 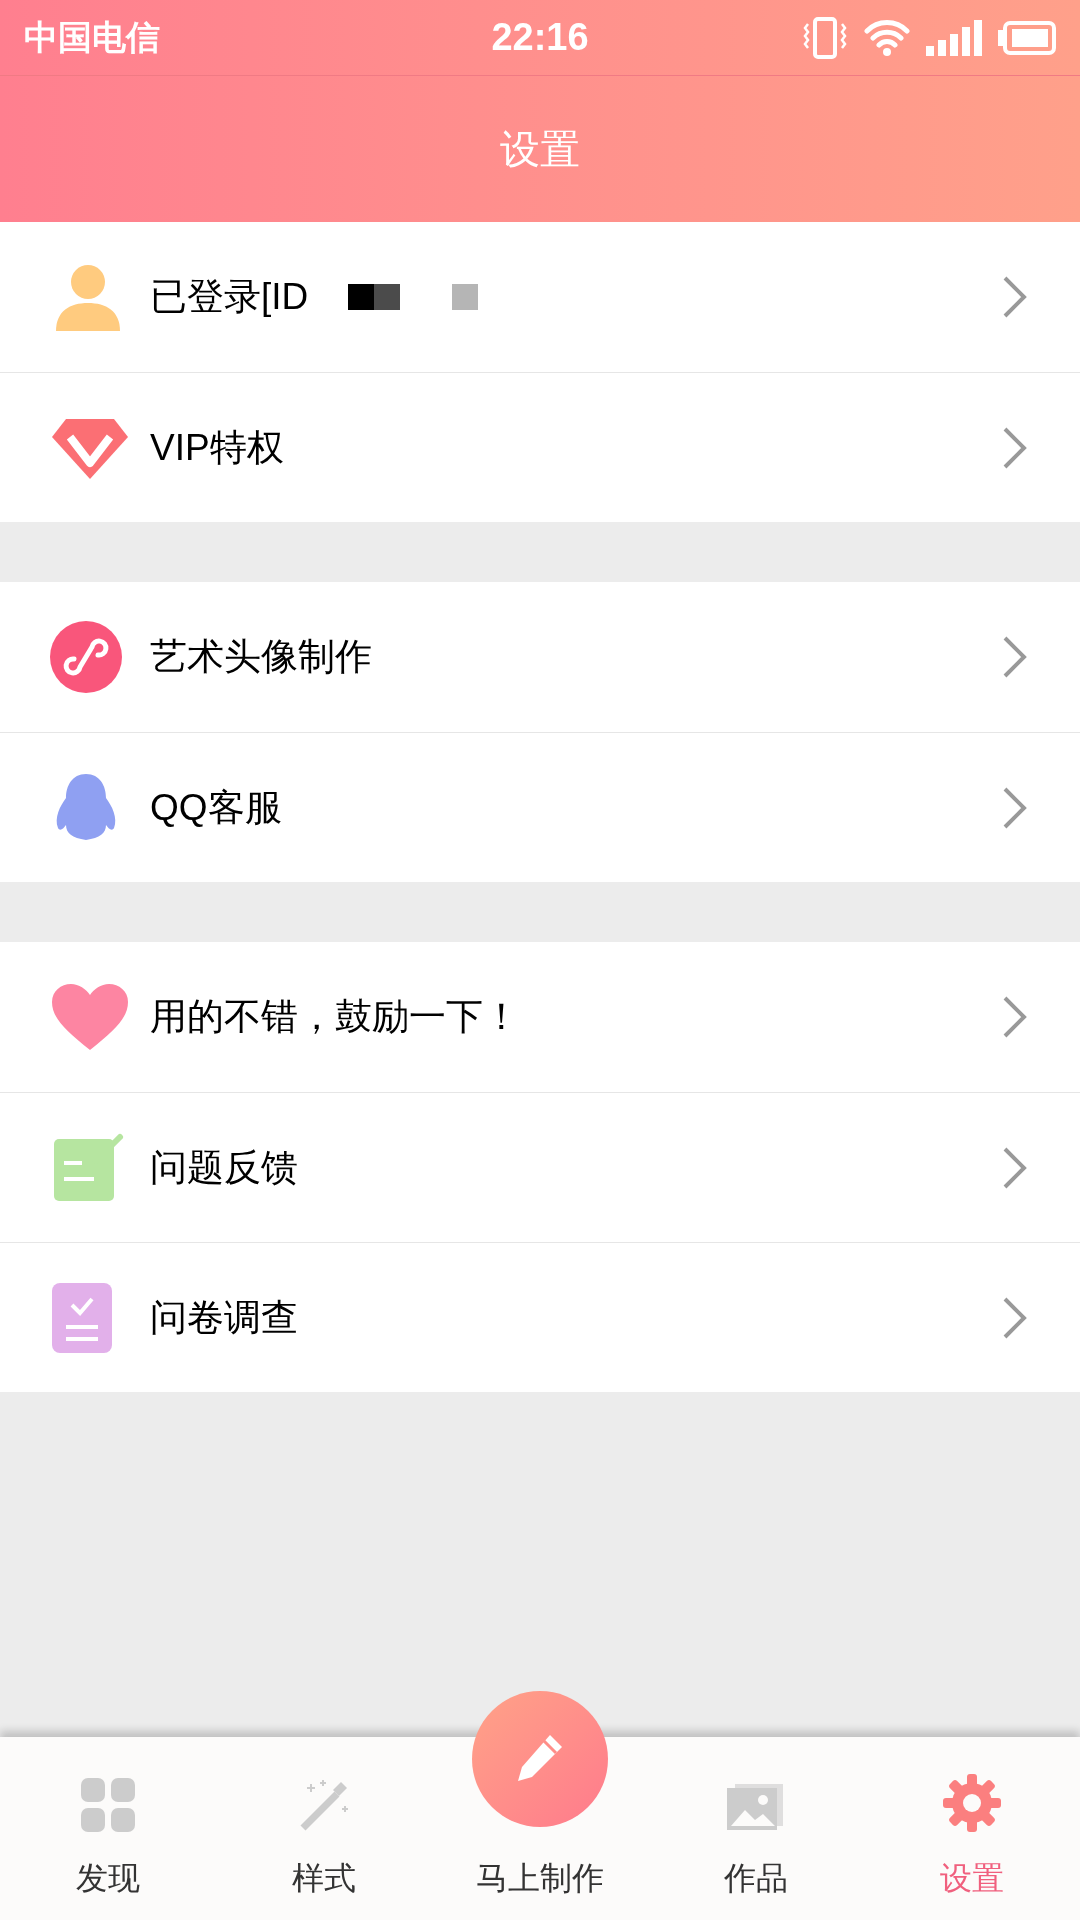 I want to click on tab-button: 发现, so click(x=108, y=1828).